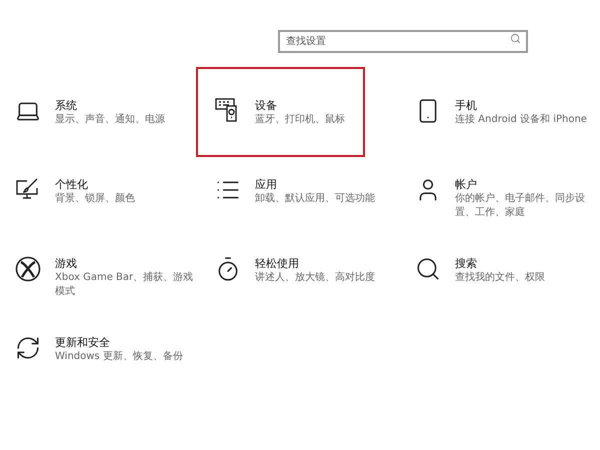 Image resolution: width=600 pixels, height=450 pixels. Describe the element at coordinates (520, 206) in the screenshot. I see `category-description: 你的帐户、电子邮件、同步设置、工作、家庭` at that location.